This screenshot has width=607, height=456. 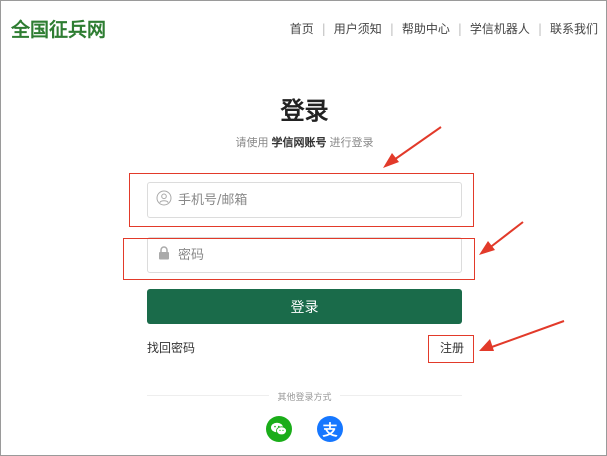 What do you see at coordinates (474, 238) in the screenshot?
I see `annotation-arrows` at bounding box center [474, 238].